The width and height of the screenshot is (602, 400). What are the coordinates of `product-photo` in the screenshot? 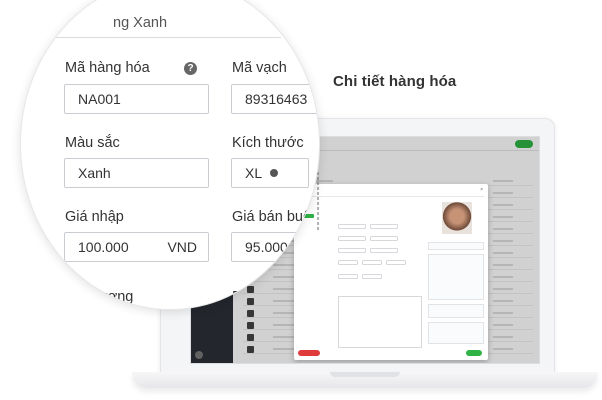 It's located at (457, 218).